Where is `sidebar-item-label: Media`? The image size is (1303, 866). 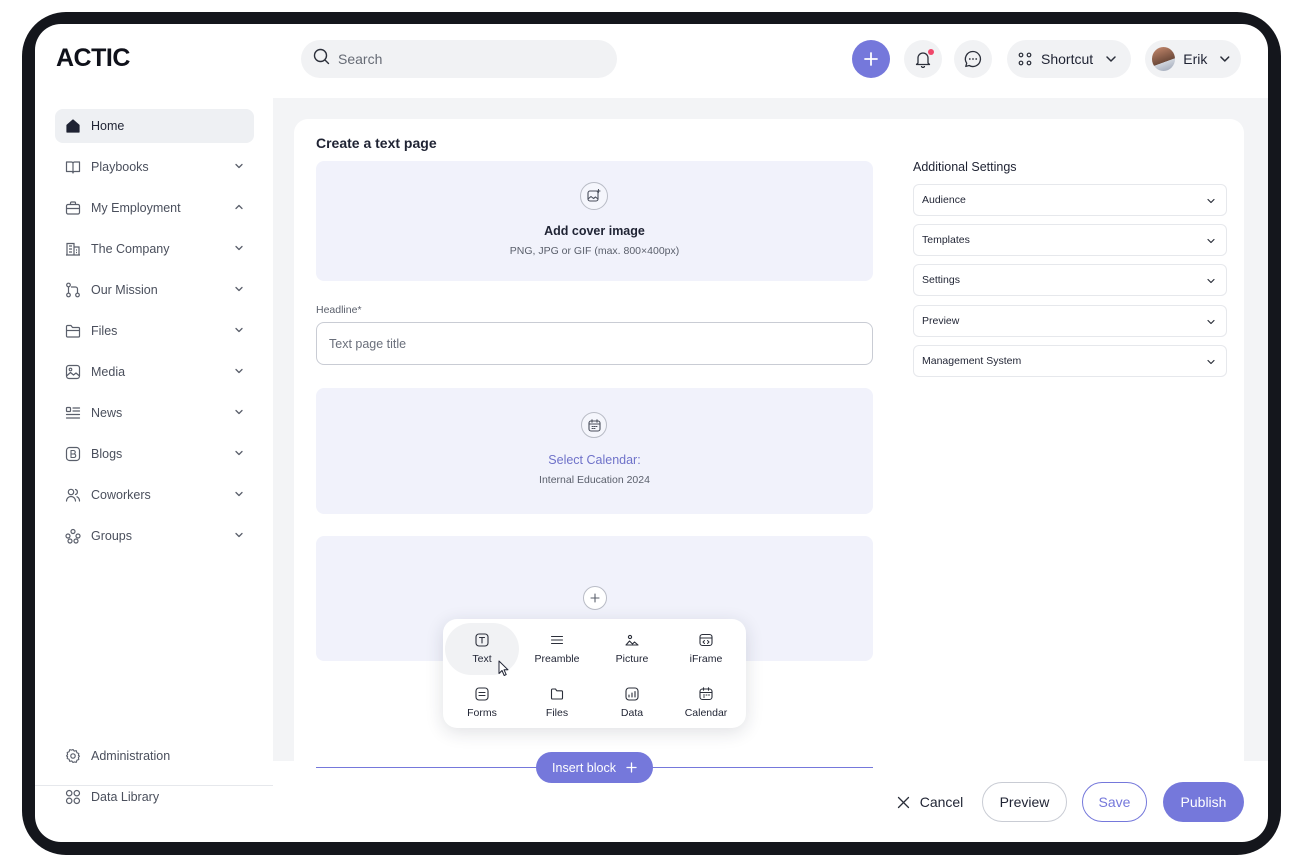 sidebar-item-label: Media is located at coordinates (108, 372).